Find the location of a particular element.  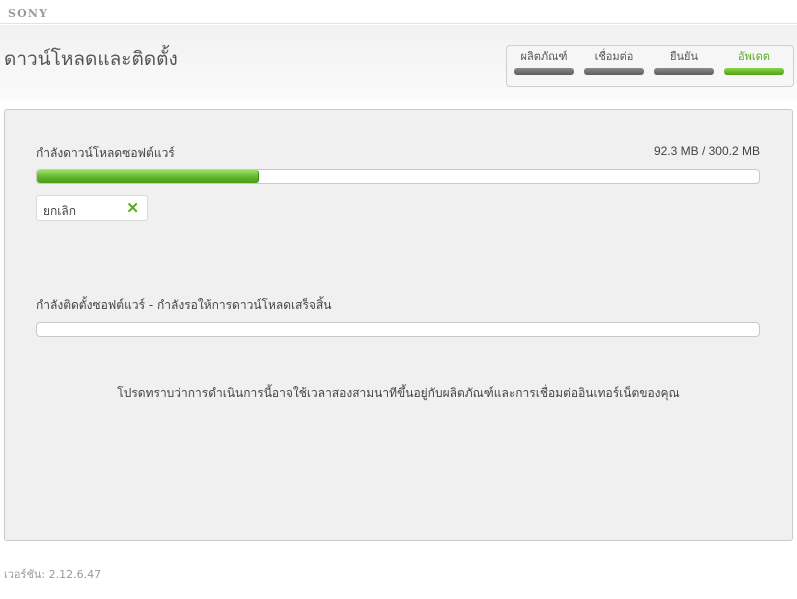

download-progress-fill is located at coordinates (148, 176).